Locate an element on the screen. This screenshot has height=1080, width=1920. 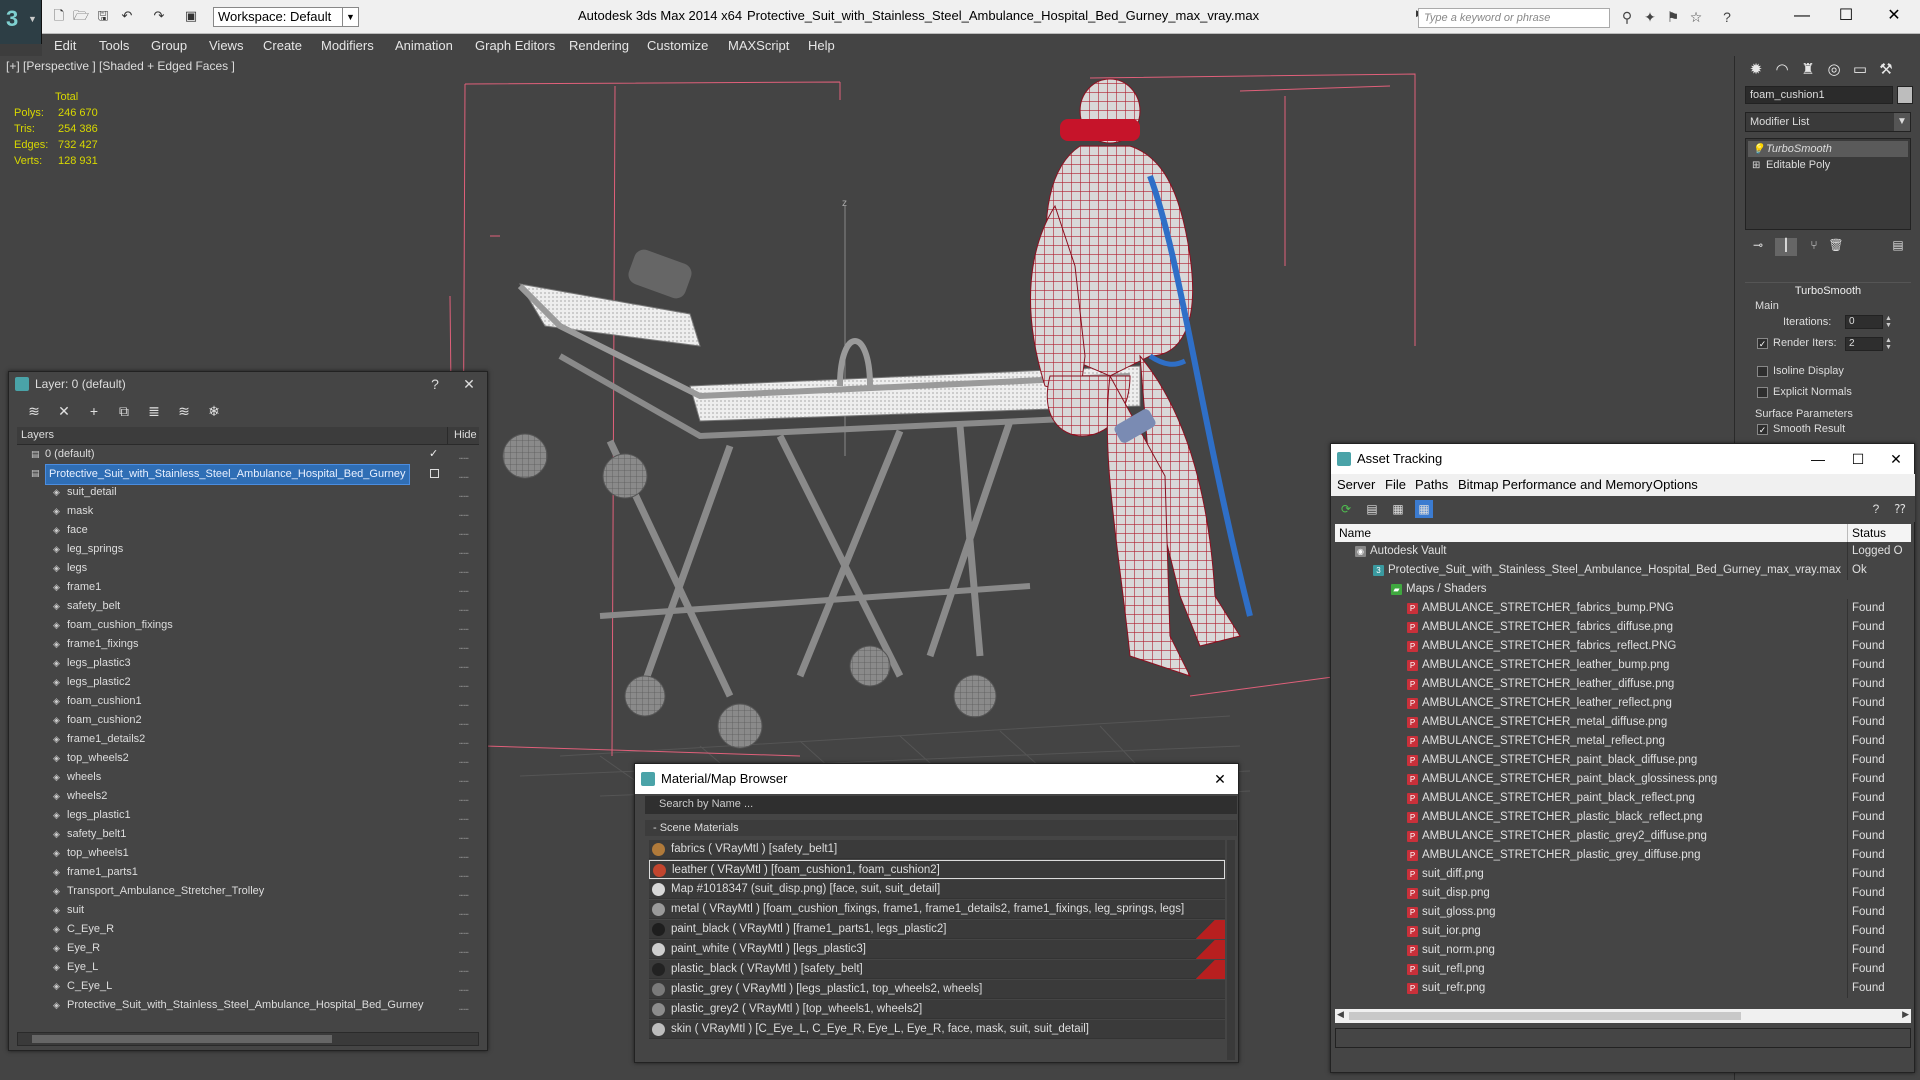
scroll-left-icon: ◀ is located at coordinates (1340, 1014).